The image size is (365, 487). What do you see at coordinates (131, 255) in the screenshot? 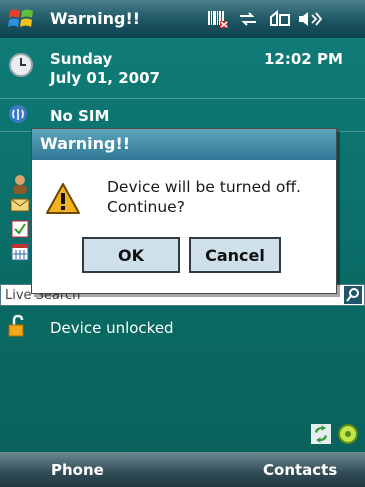
I see `ok-button: OK` at bounding box center [131, 255].